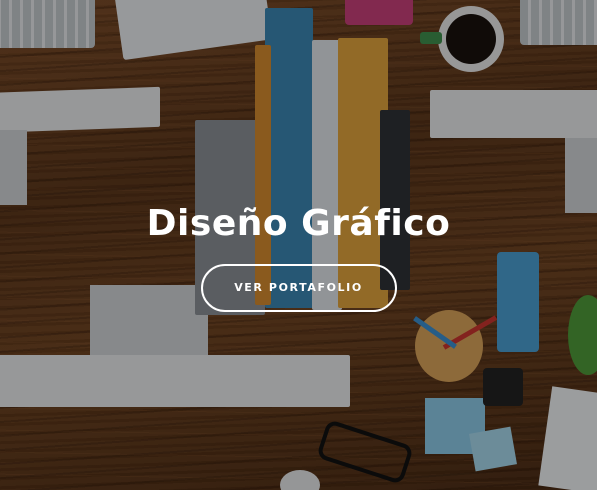  Describe the element at coordinates (298, 223) in the screenshot. I see `page-title: Diseño Gráfico` at that location.